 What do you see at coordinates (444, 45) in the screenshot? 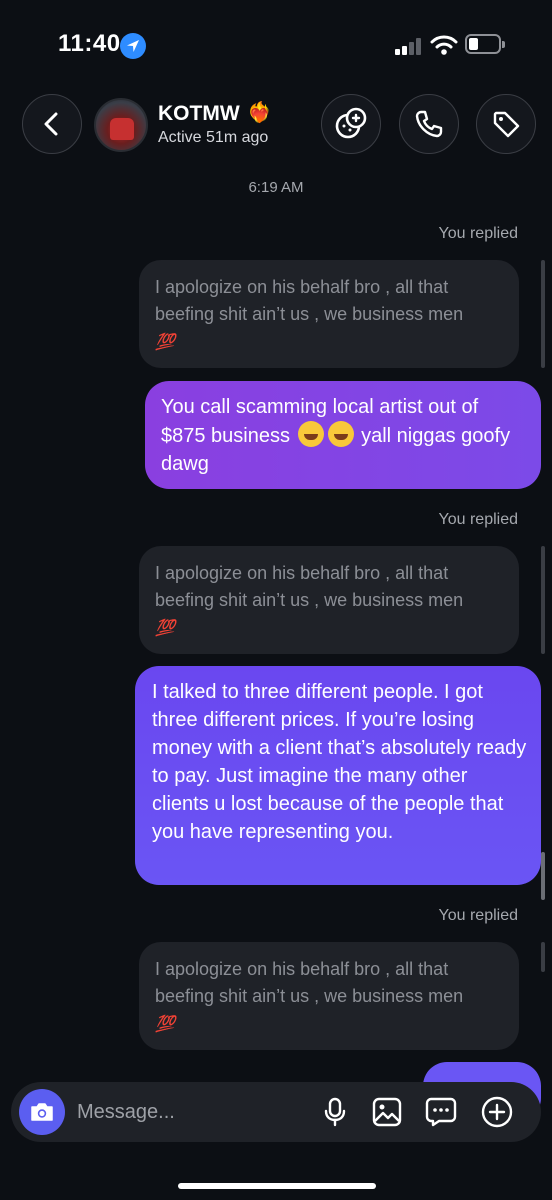
I see `wifi-icon` at bounding box center [444, 45].